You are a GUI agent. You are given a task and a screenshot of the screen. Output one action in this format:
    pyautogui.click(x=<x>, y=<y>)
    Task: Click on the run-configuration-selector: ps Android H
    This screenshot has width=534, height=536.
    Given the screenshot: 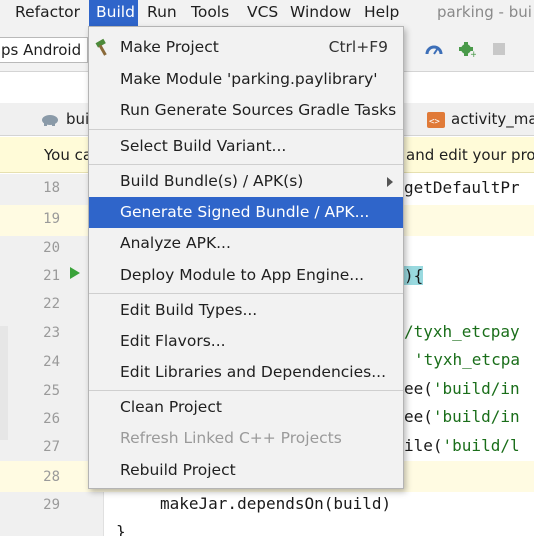 What is the action you would take?
    pyautogui.click(x=44, y=50)
    